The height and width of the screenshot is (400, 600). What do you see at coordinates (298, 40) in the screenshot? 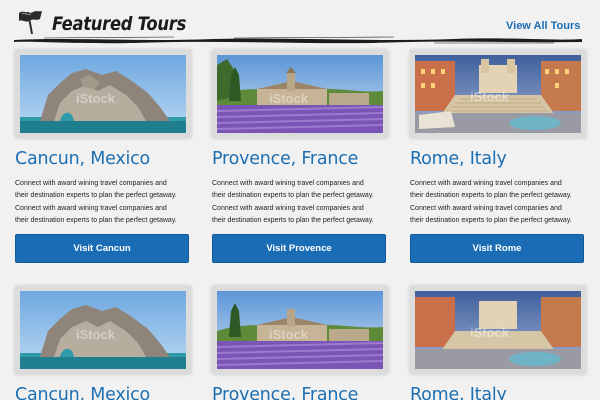
I see `brush-divider` at bounding box center [298, 40].